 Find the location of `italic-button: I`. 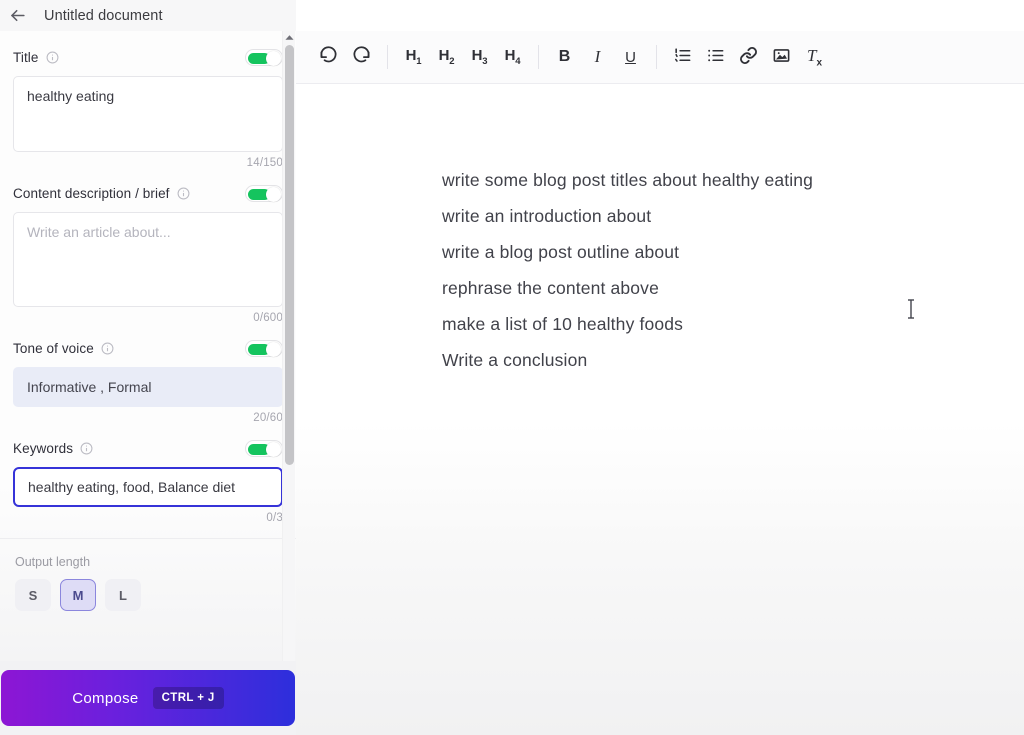

italic-button: I is located at coordinates (597, 57).